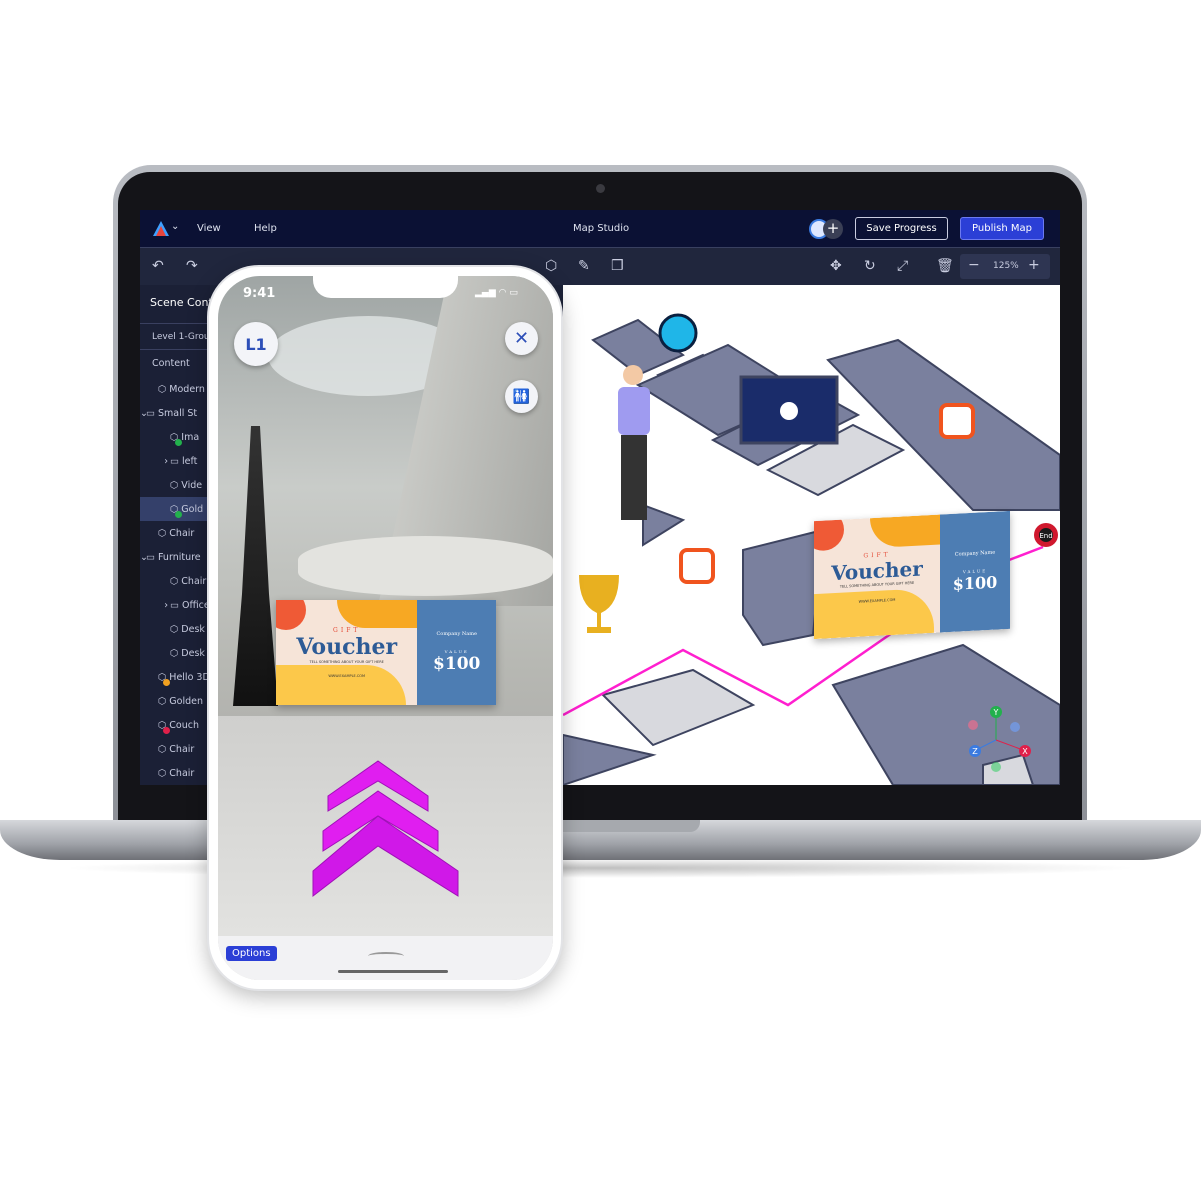  I want to click on tree-item: ⬡ Golden, so click(175, 701).